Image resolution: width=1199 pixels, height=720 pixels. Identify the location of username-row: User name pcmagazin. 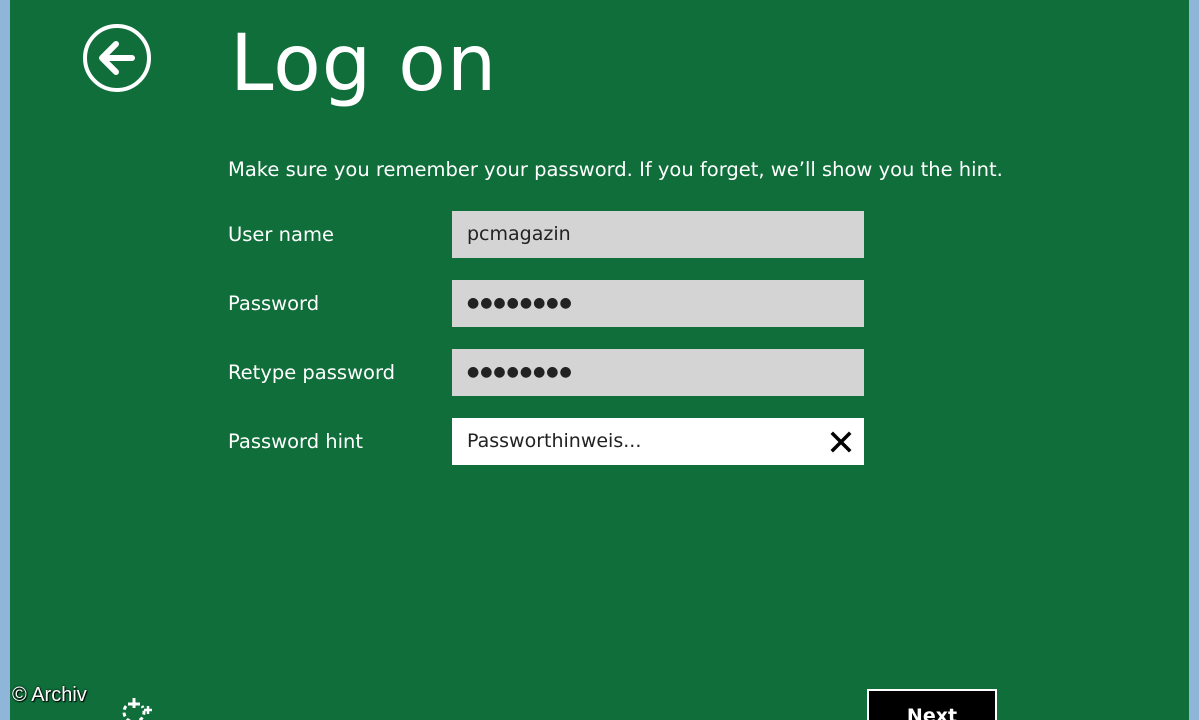
(558, 234).